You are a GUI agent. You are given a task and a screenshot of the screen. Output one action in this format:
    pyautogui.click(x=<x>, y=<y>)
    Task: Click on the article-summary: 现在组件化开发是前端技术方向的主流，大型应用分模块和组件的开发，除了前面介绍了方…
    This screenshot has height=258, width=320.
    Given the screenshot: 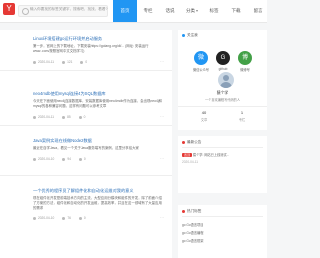 What is the action you would take?
    pyautogui.click(x=97, y=203)
    